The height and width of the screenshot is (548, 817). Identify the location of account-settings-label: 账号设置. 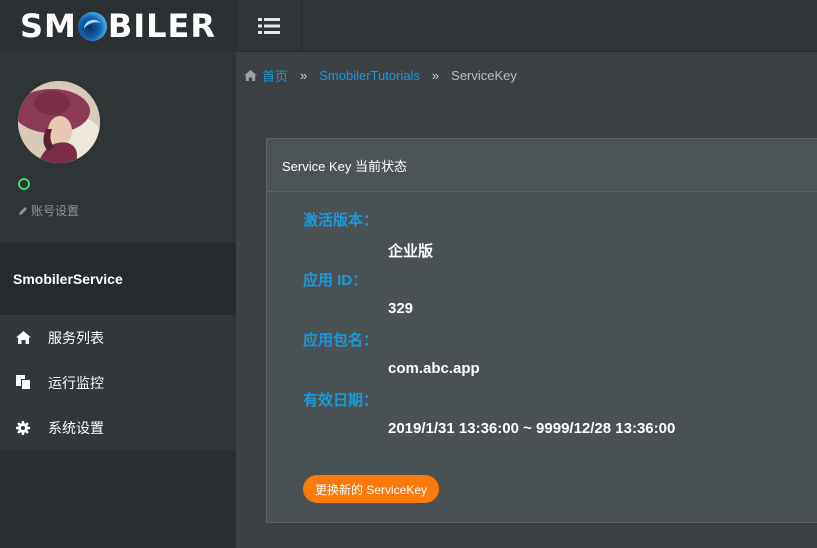
(55, 211).